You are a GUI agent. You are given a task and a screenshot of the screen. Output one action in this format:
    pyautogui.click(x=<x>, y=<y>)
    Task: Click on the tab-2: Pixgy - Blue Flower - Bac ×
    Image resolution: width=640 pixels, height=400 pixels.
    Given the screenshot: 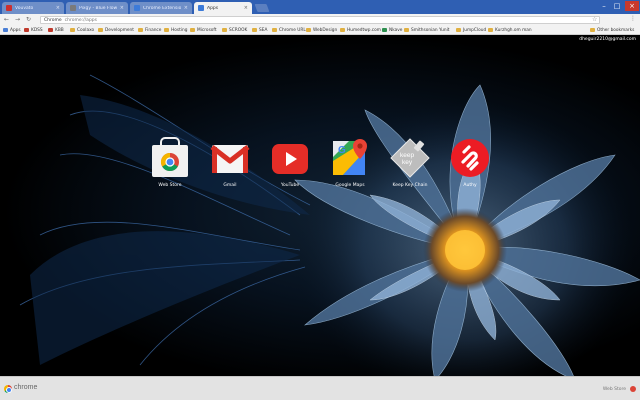 What is the action you would take?
    pyautogui.click(x=97, y=8)
    